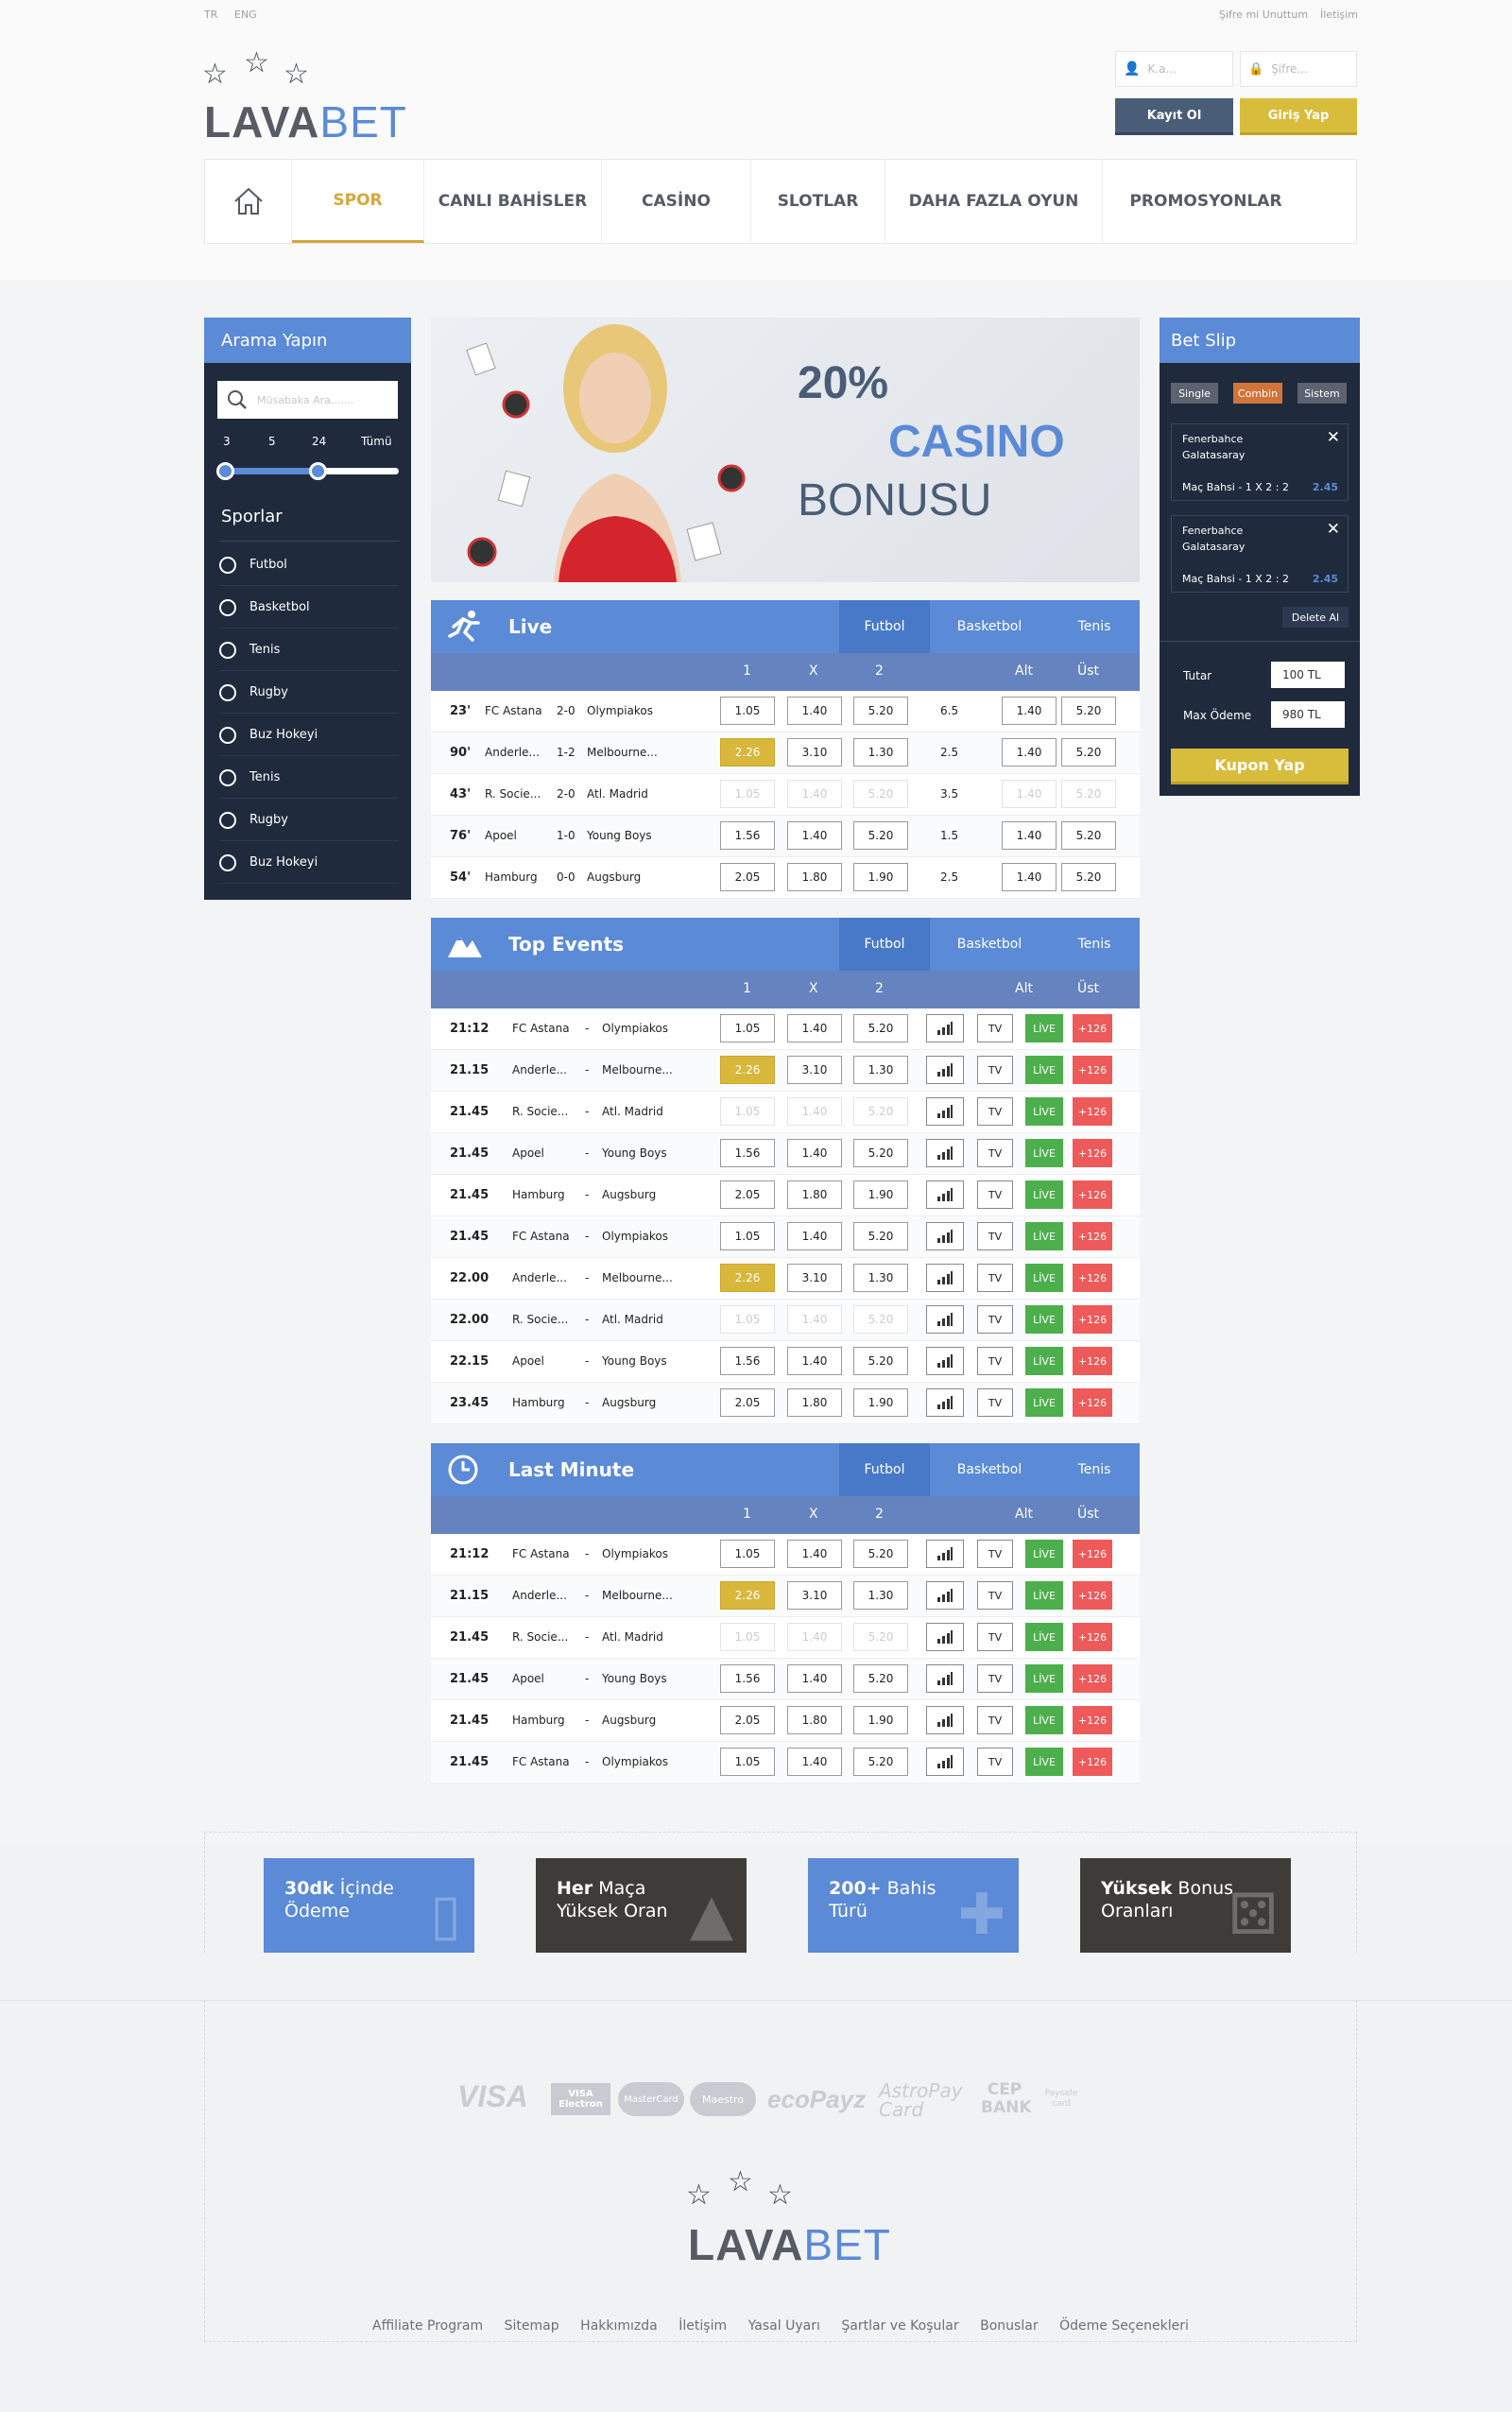 The height and width of the screenshot is (2412, 1512). I want to click on nav-canli-bahisler: CANLI BAHİSLER, so click(513, 201).